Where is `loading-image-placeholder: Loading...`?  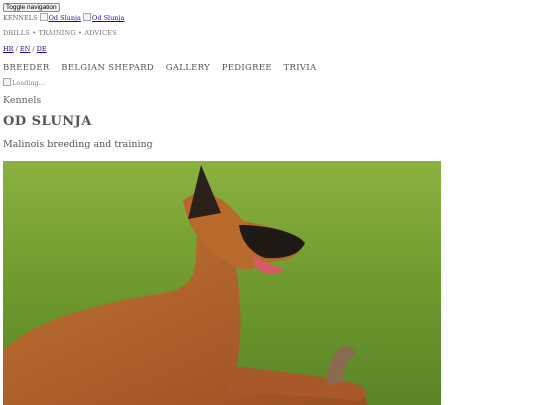 loading-image-placeholder: Loading... is located at coordinates (24, 82).